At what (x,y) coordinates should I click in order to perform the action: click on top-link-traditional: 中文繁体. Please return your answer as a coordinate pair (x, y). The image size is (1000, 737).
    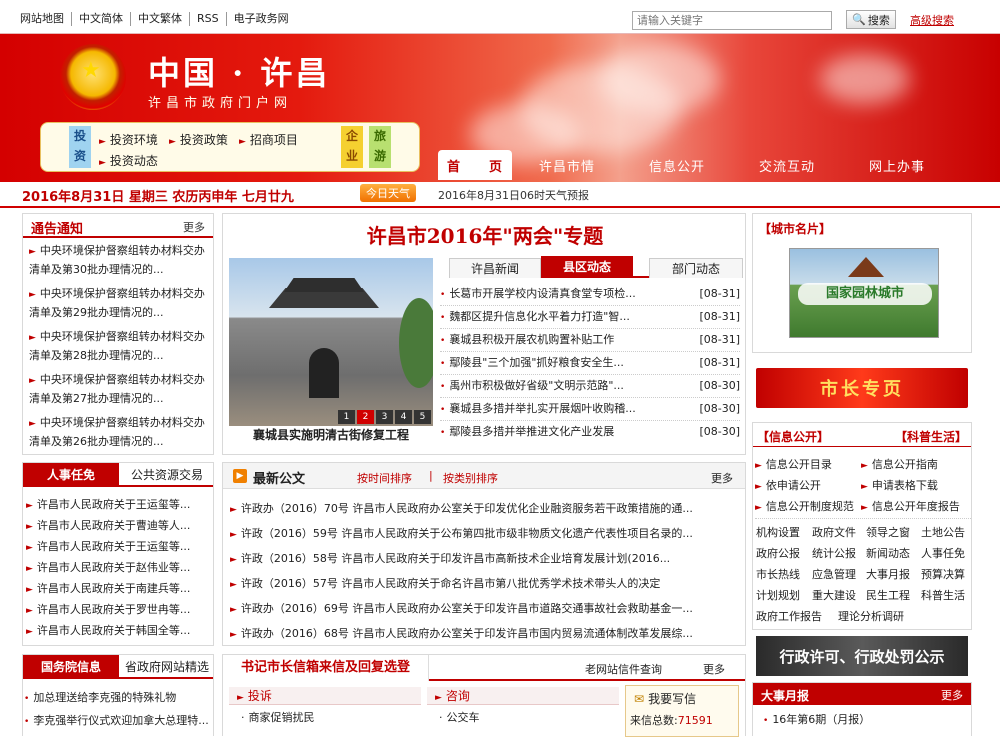
    Looking at the image, I should click on (160, 19).